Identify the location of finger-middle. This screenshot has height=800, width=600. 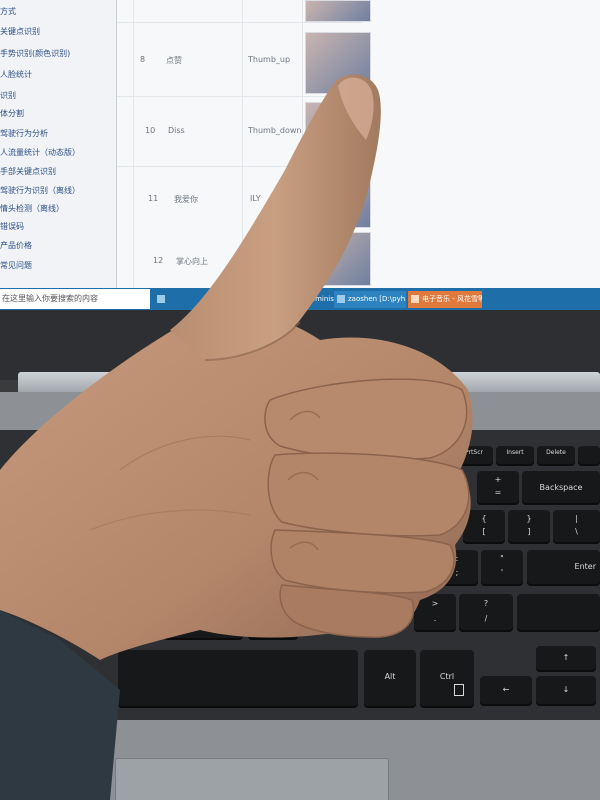
(368, 494).